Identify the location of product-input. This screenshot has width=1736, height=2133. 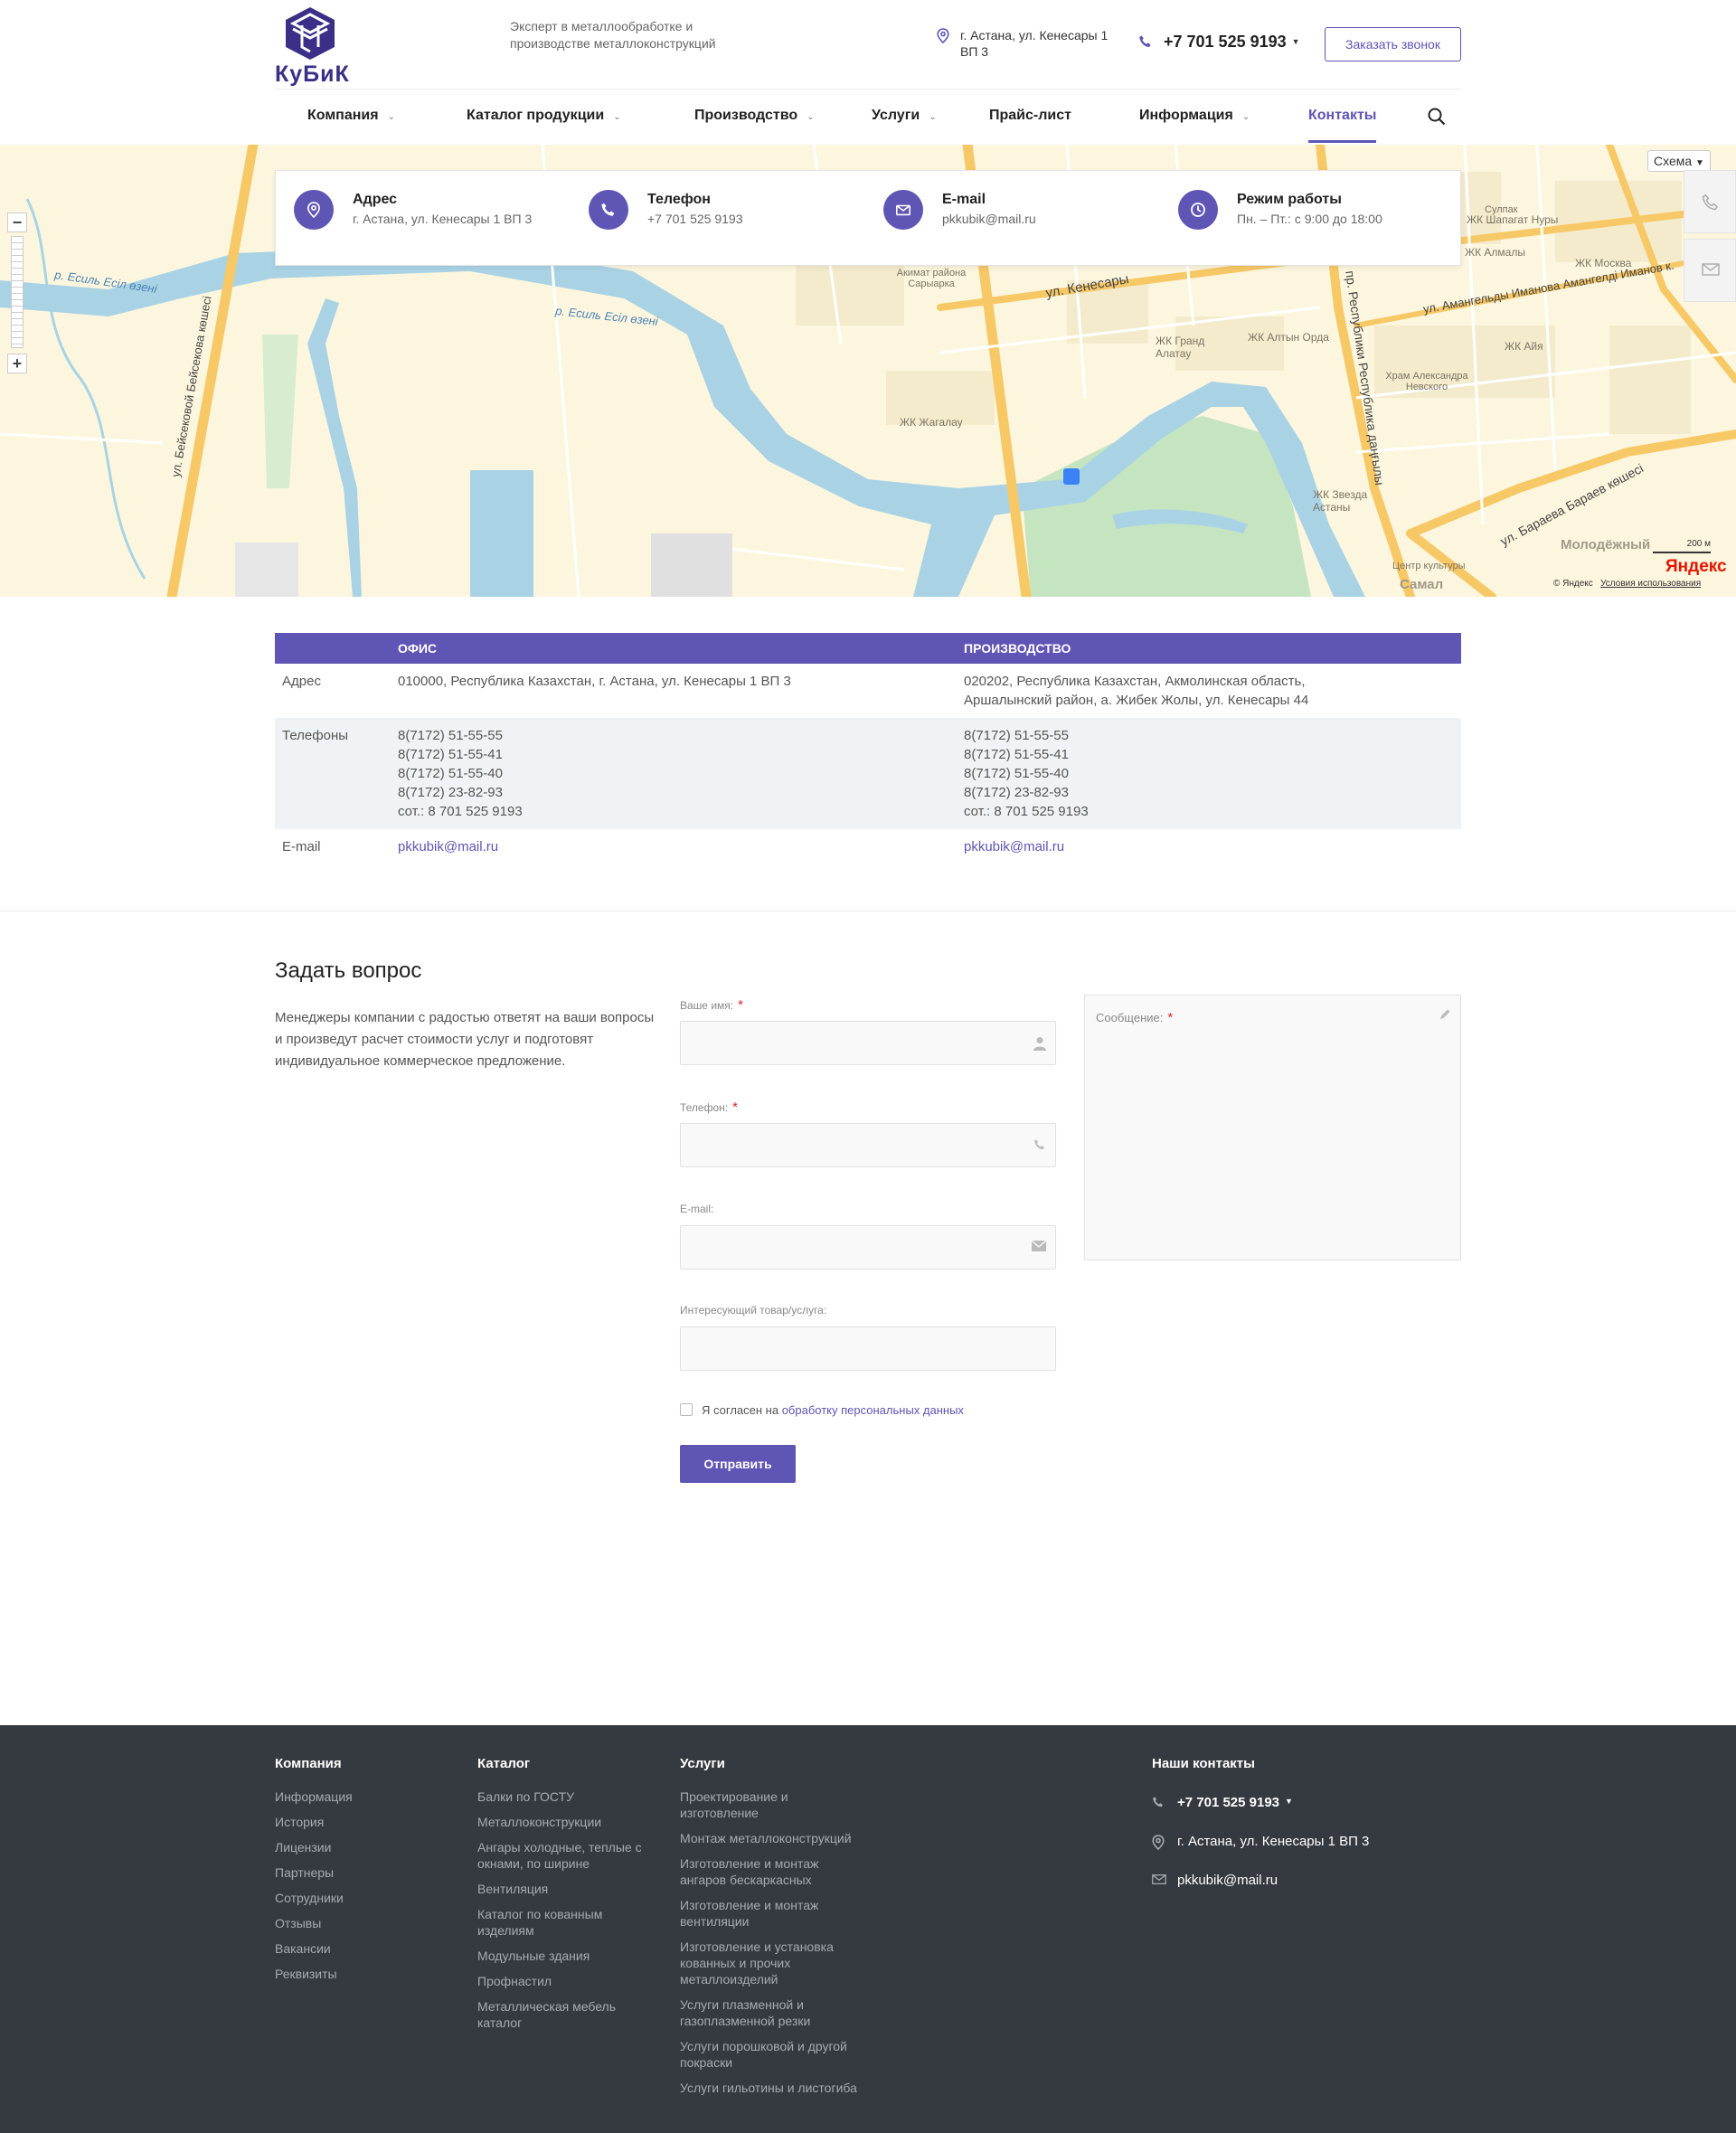
(868, 1349).